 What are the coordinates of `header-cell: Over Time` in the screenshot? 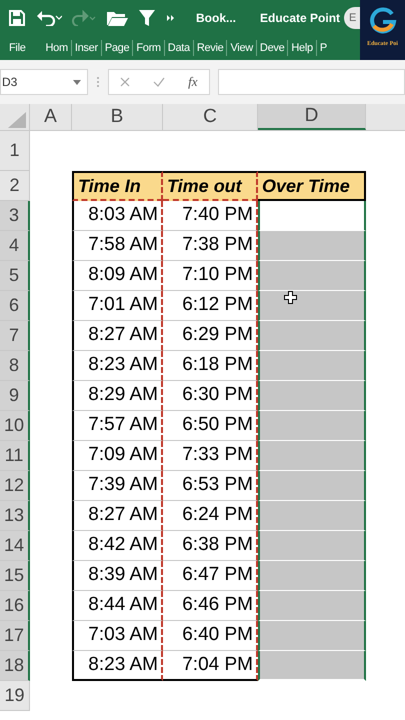 It's located at (312, 186).